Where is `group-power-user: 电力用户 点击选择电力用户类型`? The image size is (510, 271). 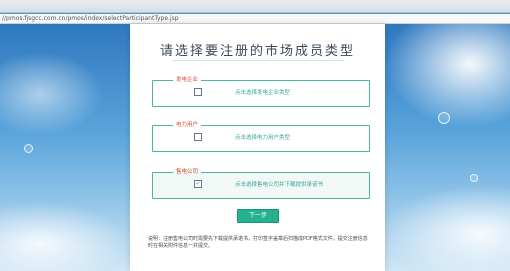 group-power-user: 电力用户 点击选择电力用户类型 is located at coordinates (261, 136).